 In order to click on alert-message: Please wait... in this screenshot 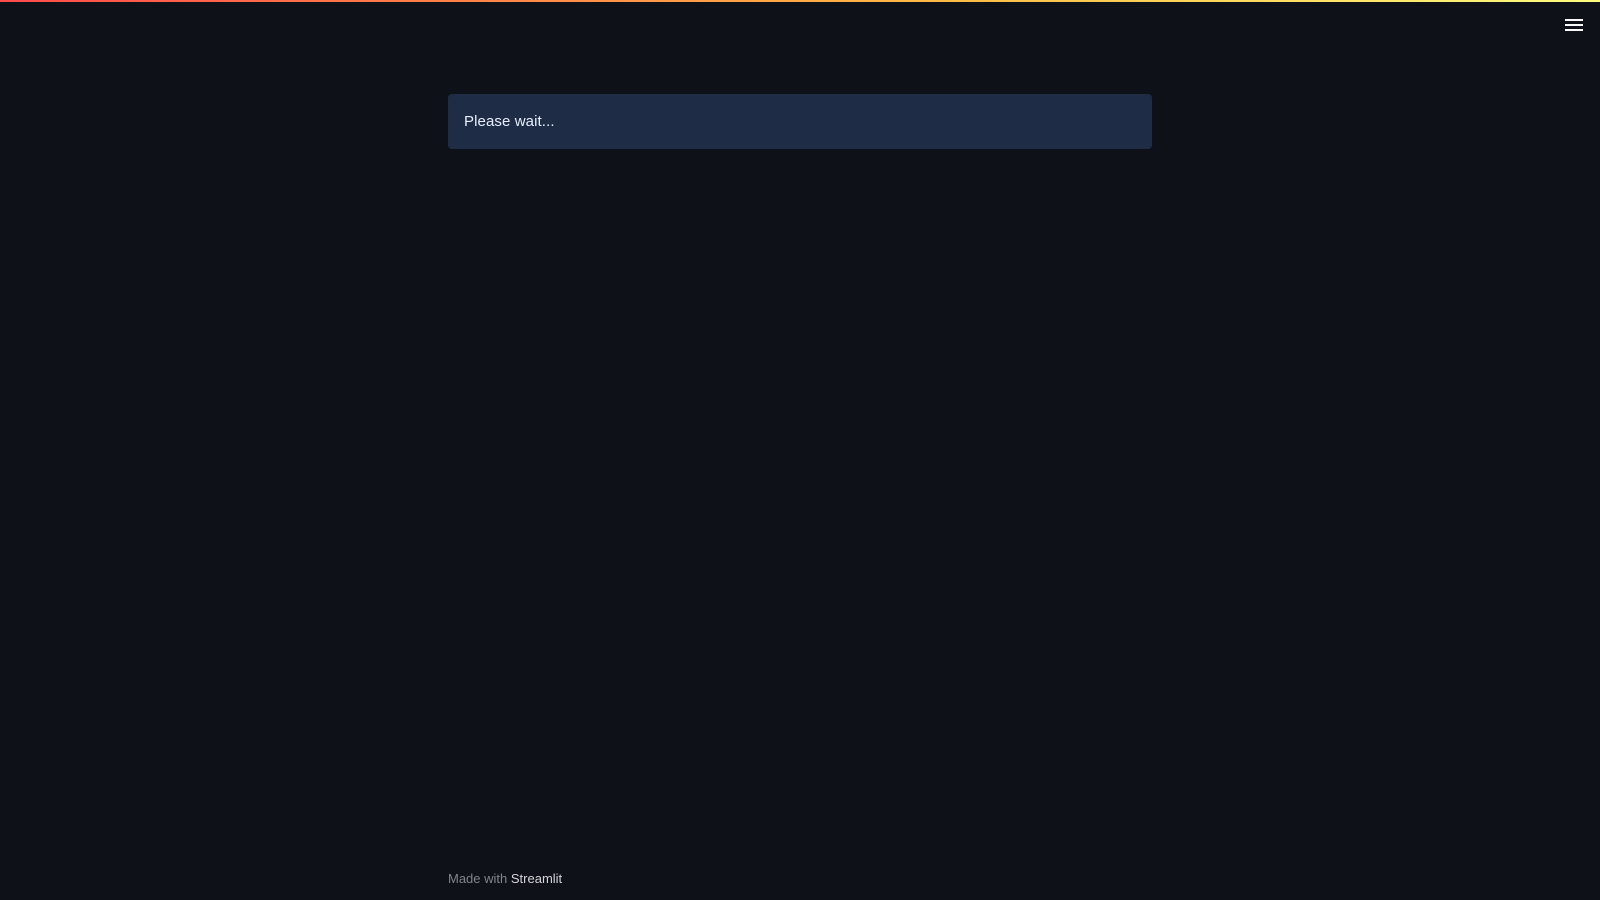, I will do `click(509, 121)`.